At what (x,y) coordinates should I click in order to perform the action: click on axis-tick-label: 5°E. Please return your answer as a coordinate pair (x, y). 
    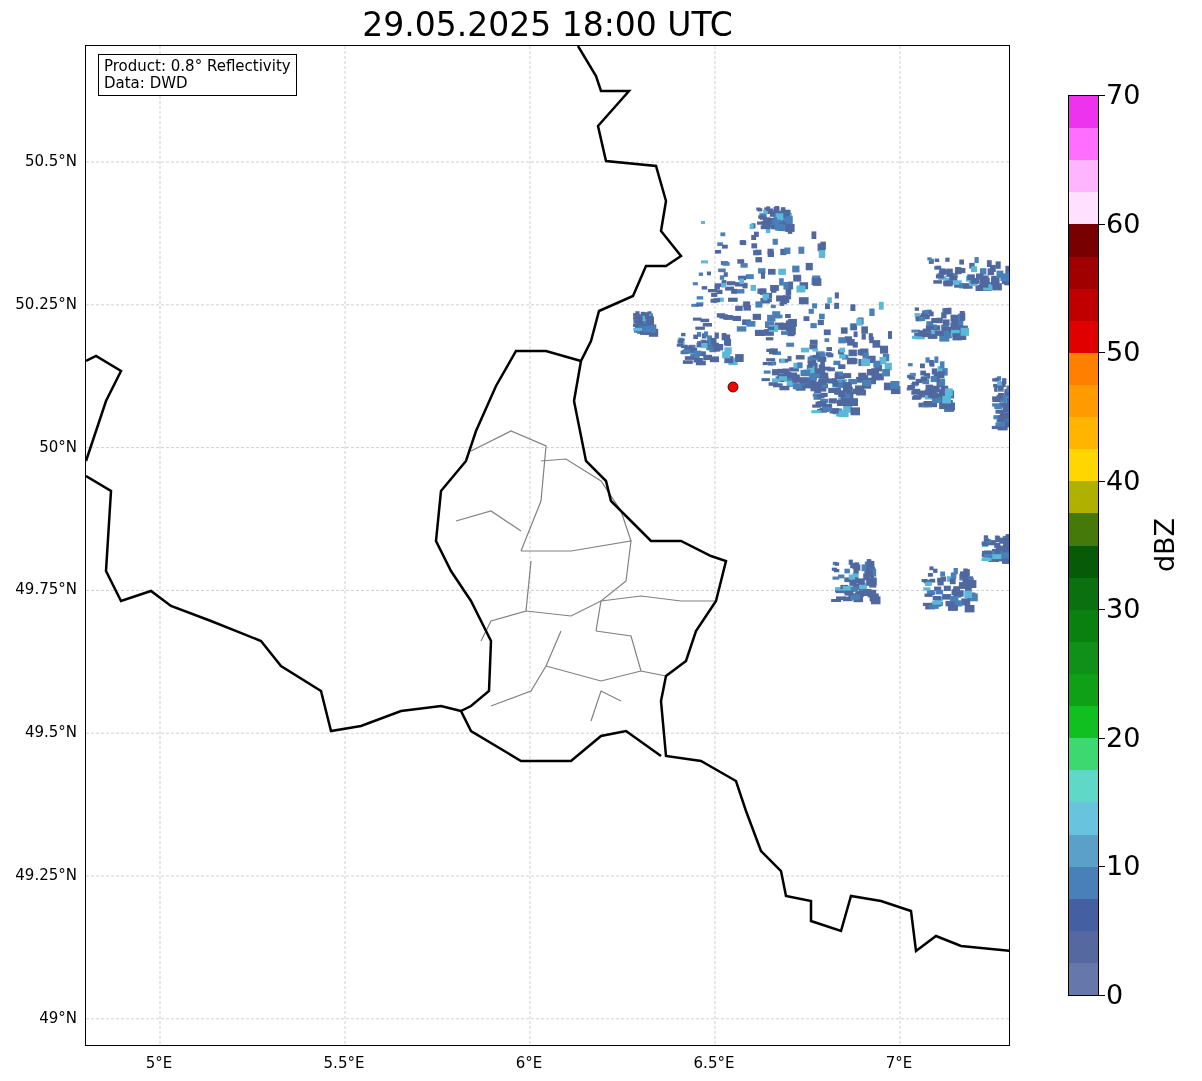
    Looking at the image, I should click on (159, 1062).